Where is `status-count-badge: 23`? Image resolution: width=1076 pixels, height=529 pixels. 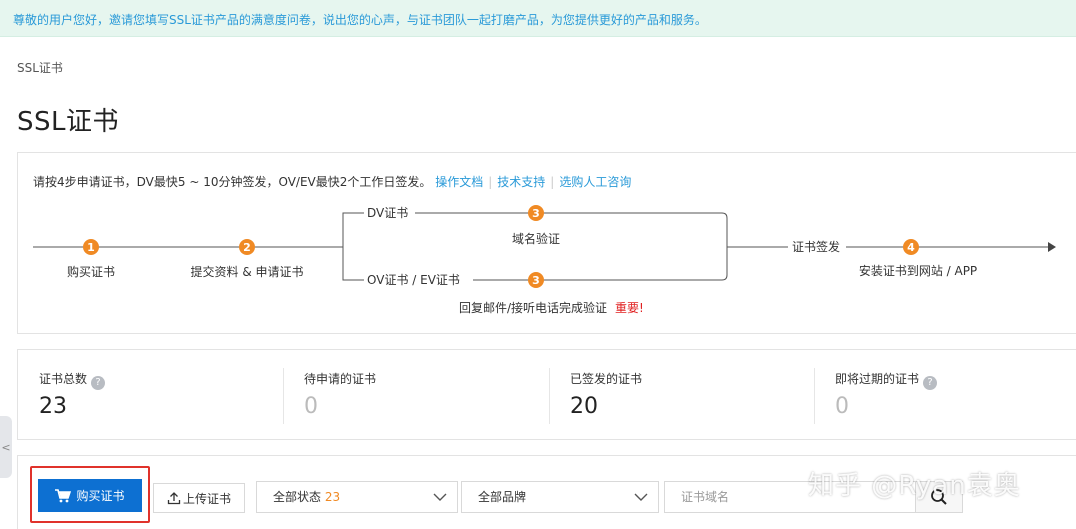
status-count-badge: 23 is located at coordinates (332, 497).